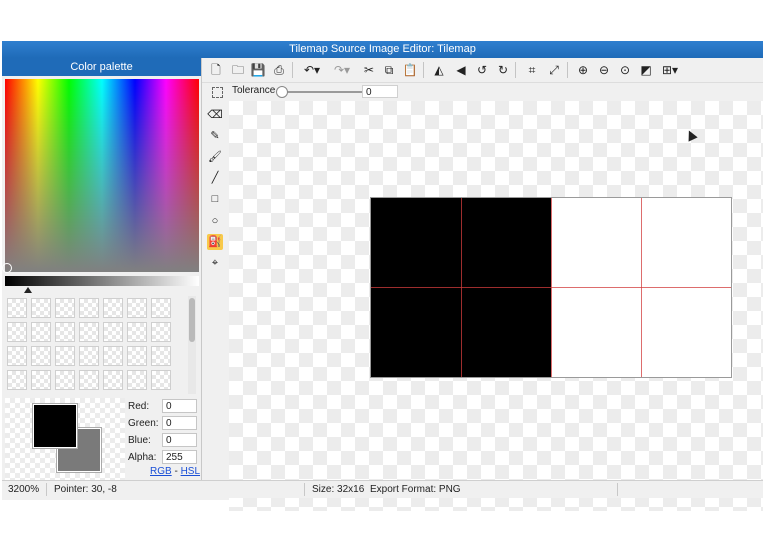 Image resolution: width=763 pixels, height=541 pixels. What do you see at coordinates (215, 178) in the screenshot?
I see `line-icon: ╱` at bounding box center [215, 178].